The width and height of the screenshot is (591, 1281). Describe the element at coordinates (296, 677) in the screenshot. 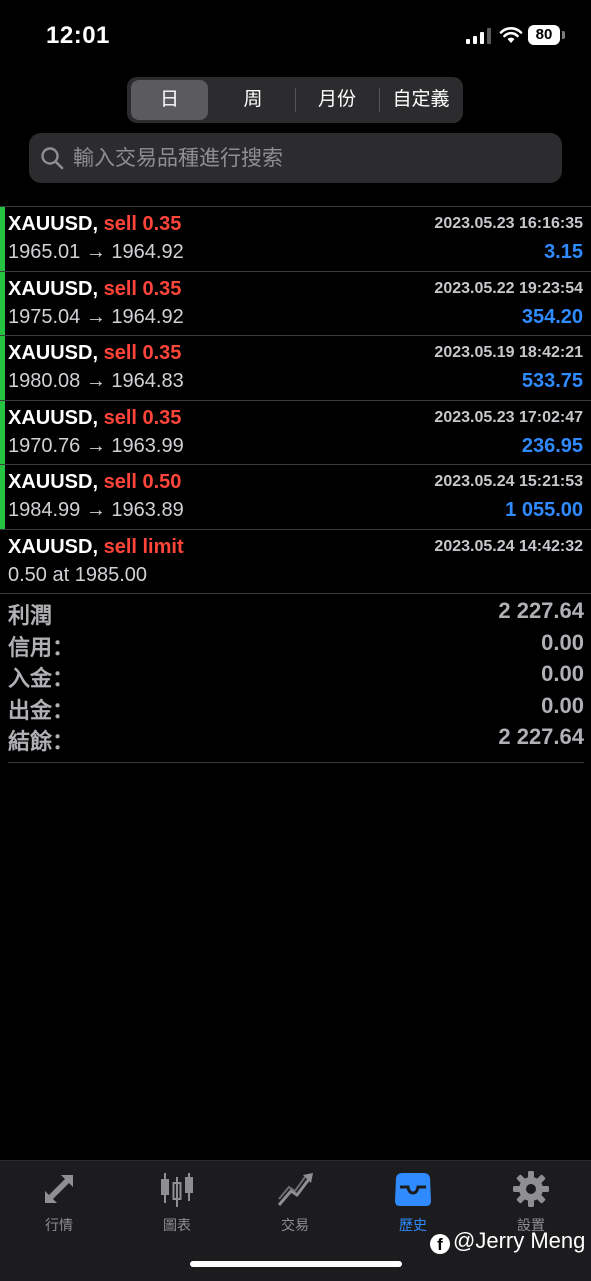

I see `summary-deposit: 入金： 0.00` at that location.